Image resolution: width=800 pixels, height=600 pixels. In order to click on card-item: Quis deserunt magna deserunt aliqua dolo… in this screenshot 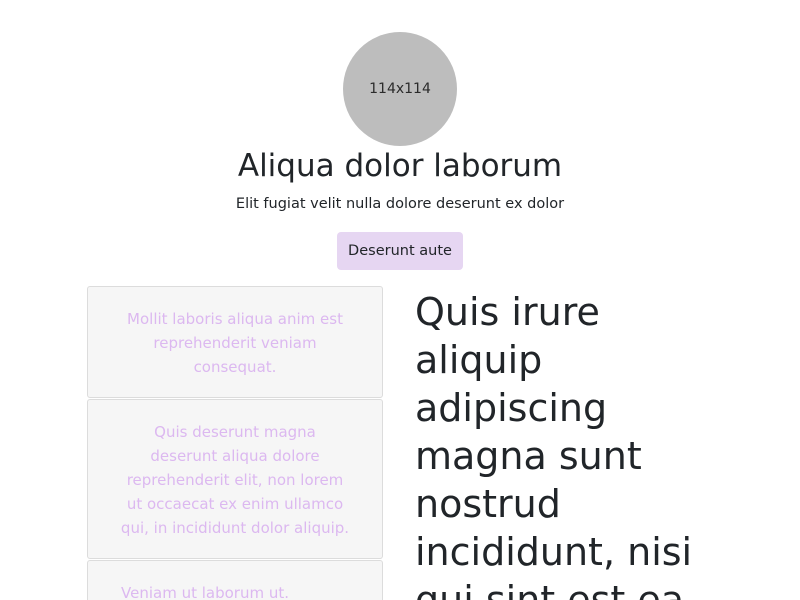, I will do `click(235, 479)`.